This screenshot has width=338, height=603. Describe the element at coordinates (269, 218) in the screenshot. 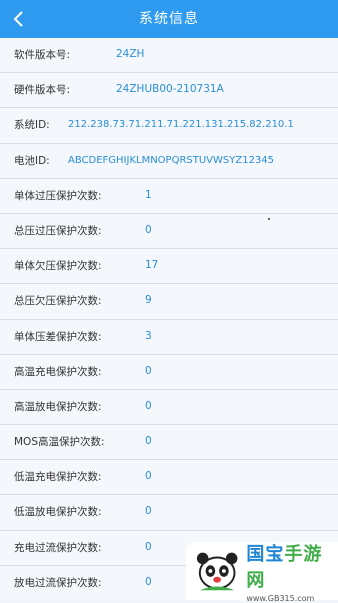

I see `stray-dot` at that location.